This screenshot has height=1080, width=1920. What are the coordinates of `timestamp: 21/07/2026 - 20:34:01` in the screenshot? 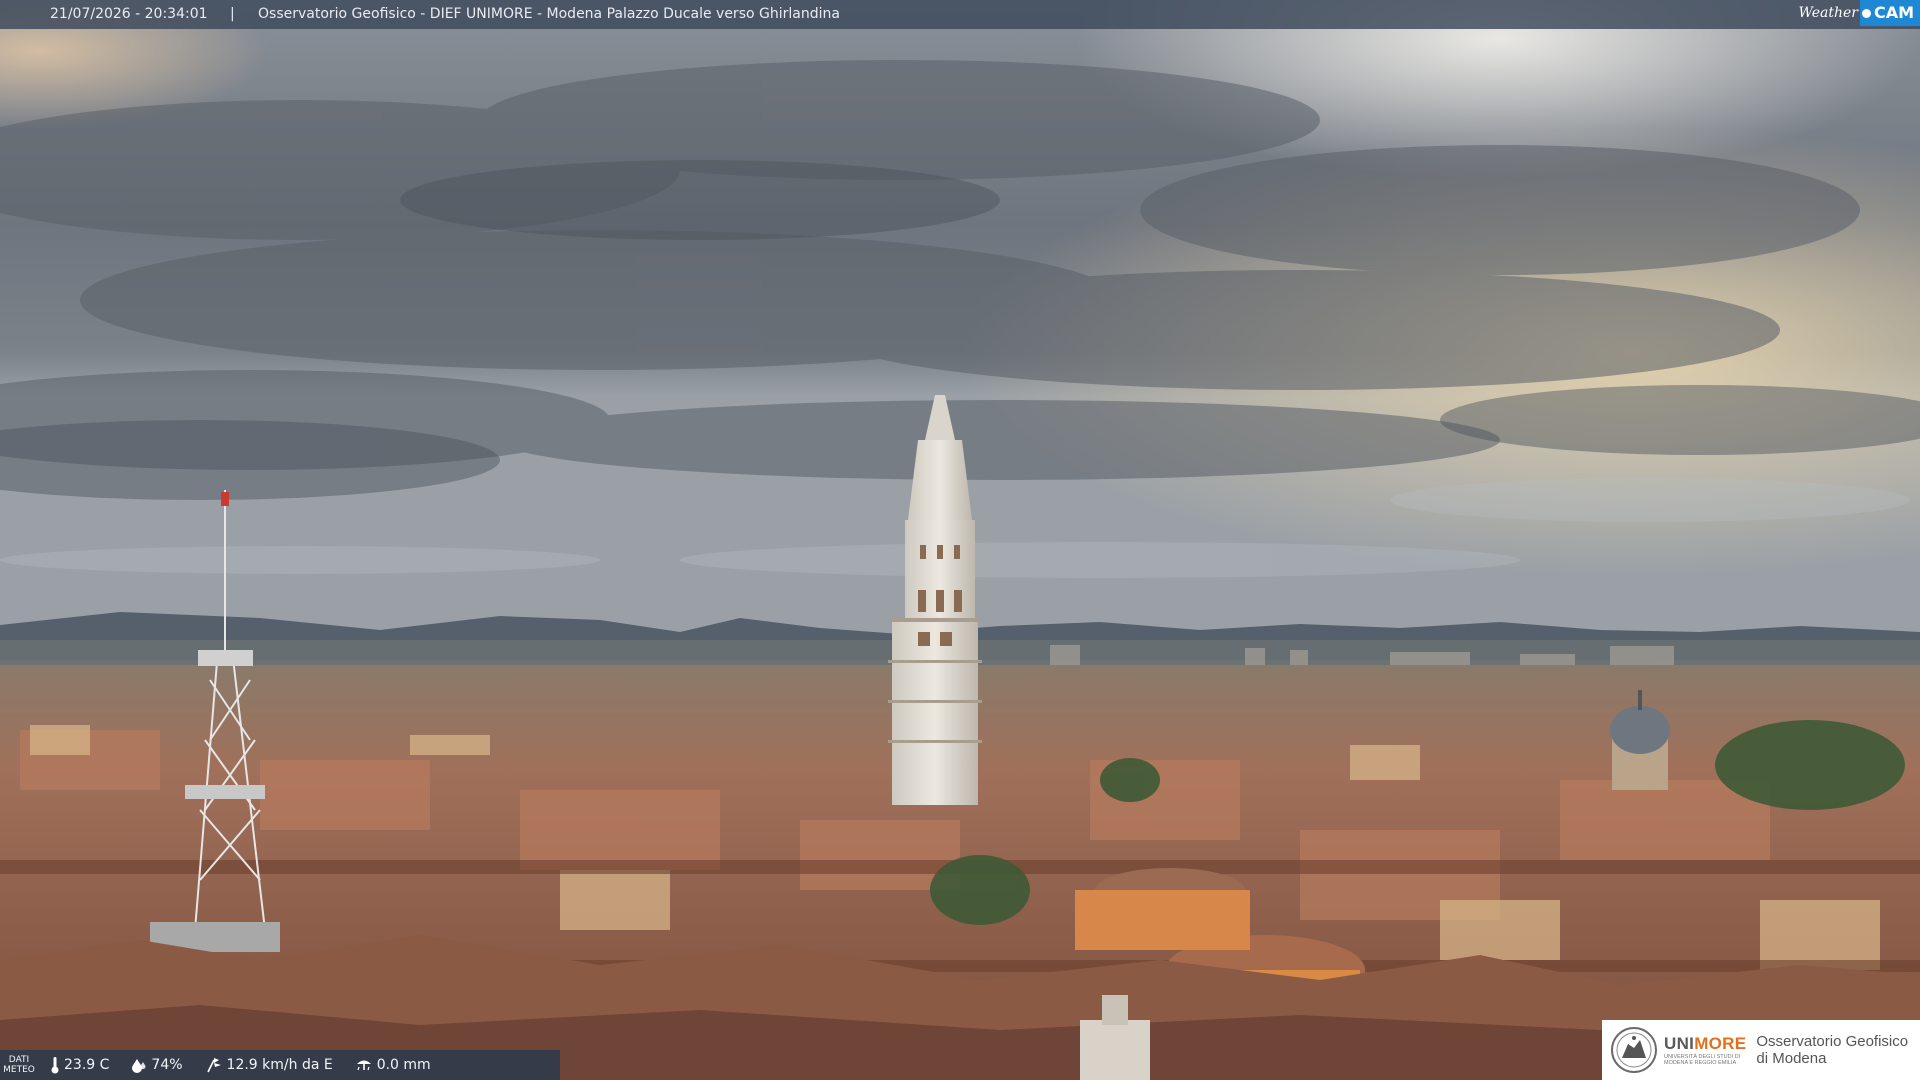 It's located at (129, 14).